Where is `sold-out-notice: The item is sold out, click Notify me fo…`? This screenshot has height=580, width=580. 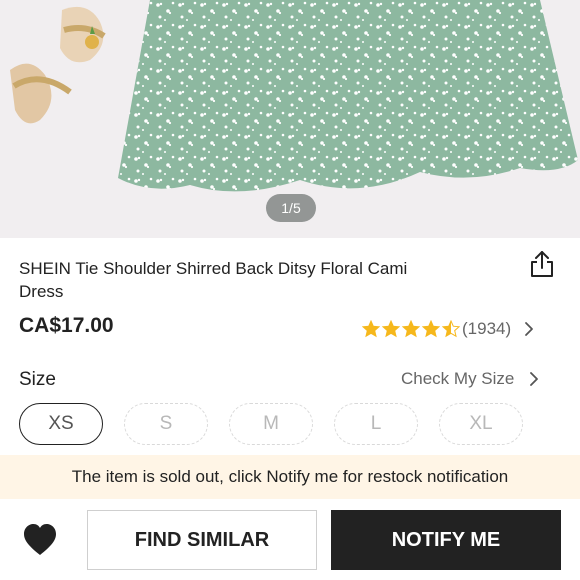 sold-out-notice: The item is sold out, click Notify me fo… is located at coordinates (290, 477).